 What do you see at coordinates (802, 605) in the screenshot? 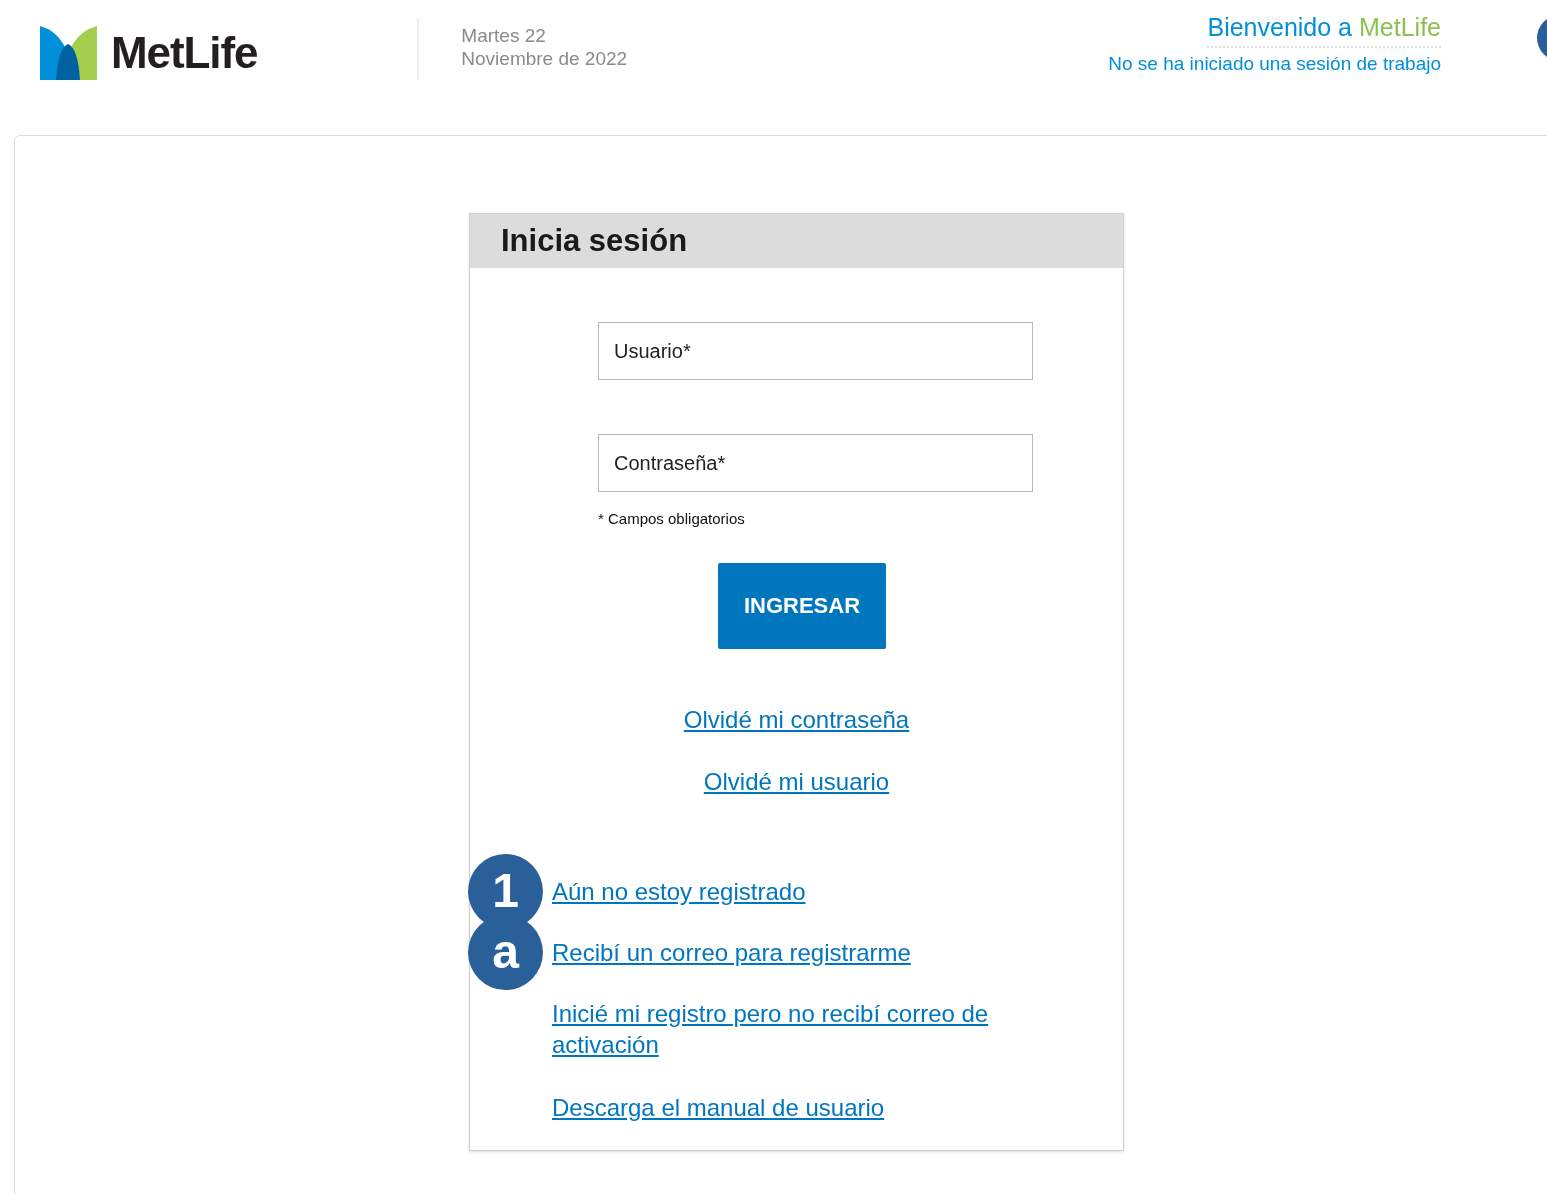
I see `submit-button: INGRESAR` at bounding box center [802, 605].